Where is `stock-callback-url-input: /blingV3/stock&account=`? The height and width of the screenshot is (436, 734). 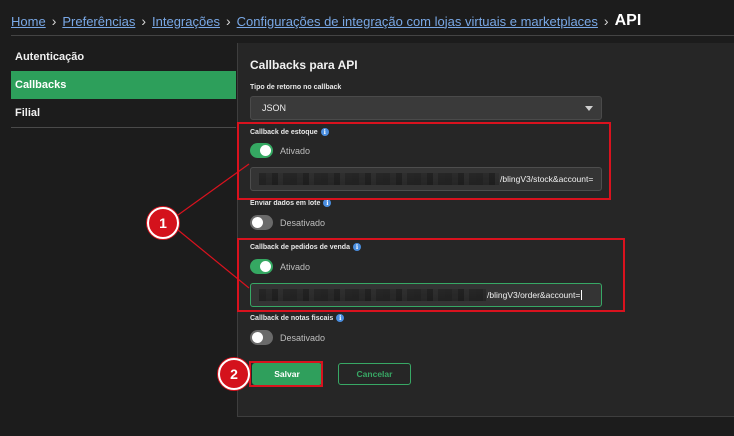
stock-callback-url-input: /blingV3/stock&account= is located at coordinates (426, 179).